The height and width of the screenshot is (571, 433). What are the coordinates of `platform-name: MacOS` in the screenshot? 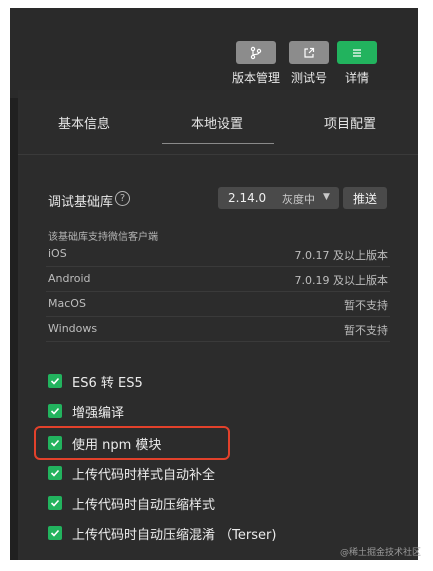 It's located at (67, 303).